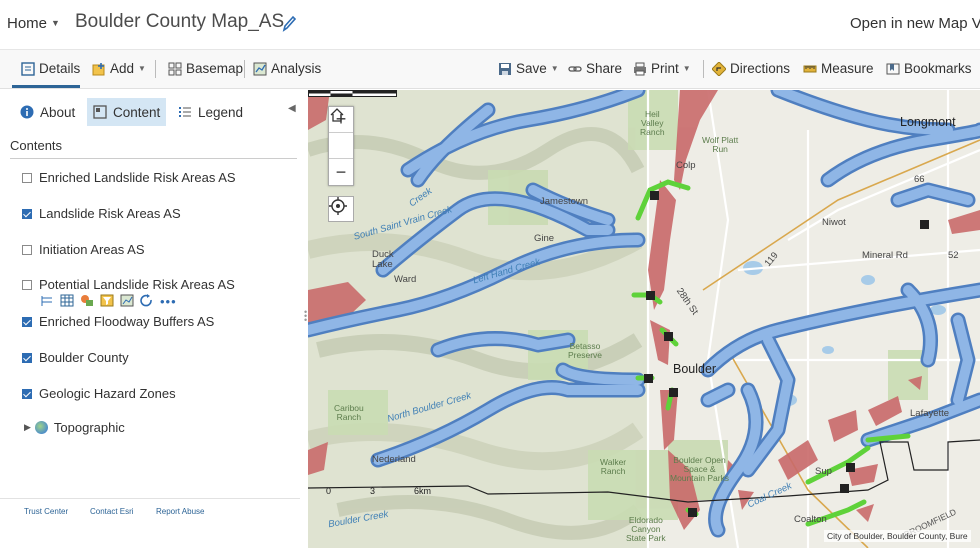  What do you see at coordinates (180, 511) in the screenshot?
I see `report-abuse-link: Report Abuse` at bounding box center [180, 511].